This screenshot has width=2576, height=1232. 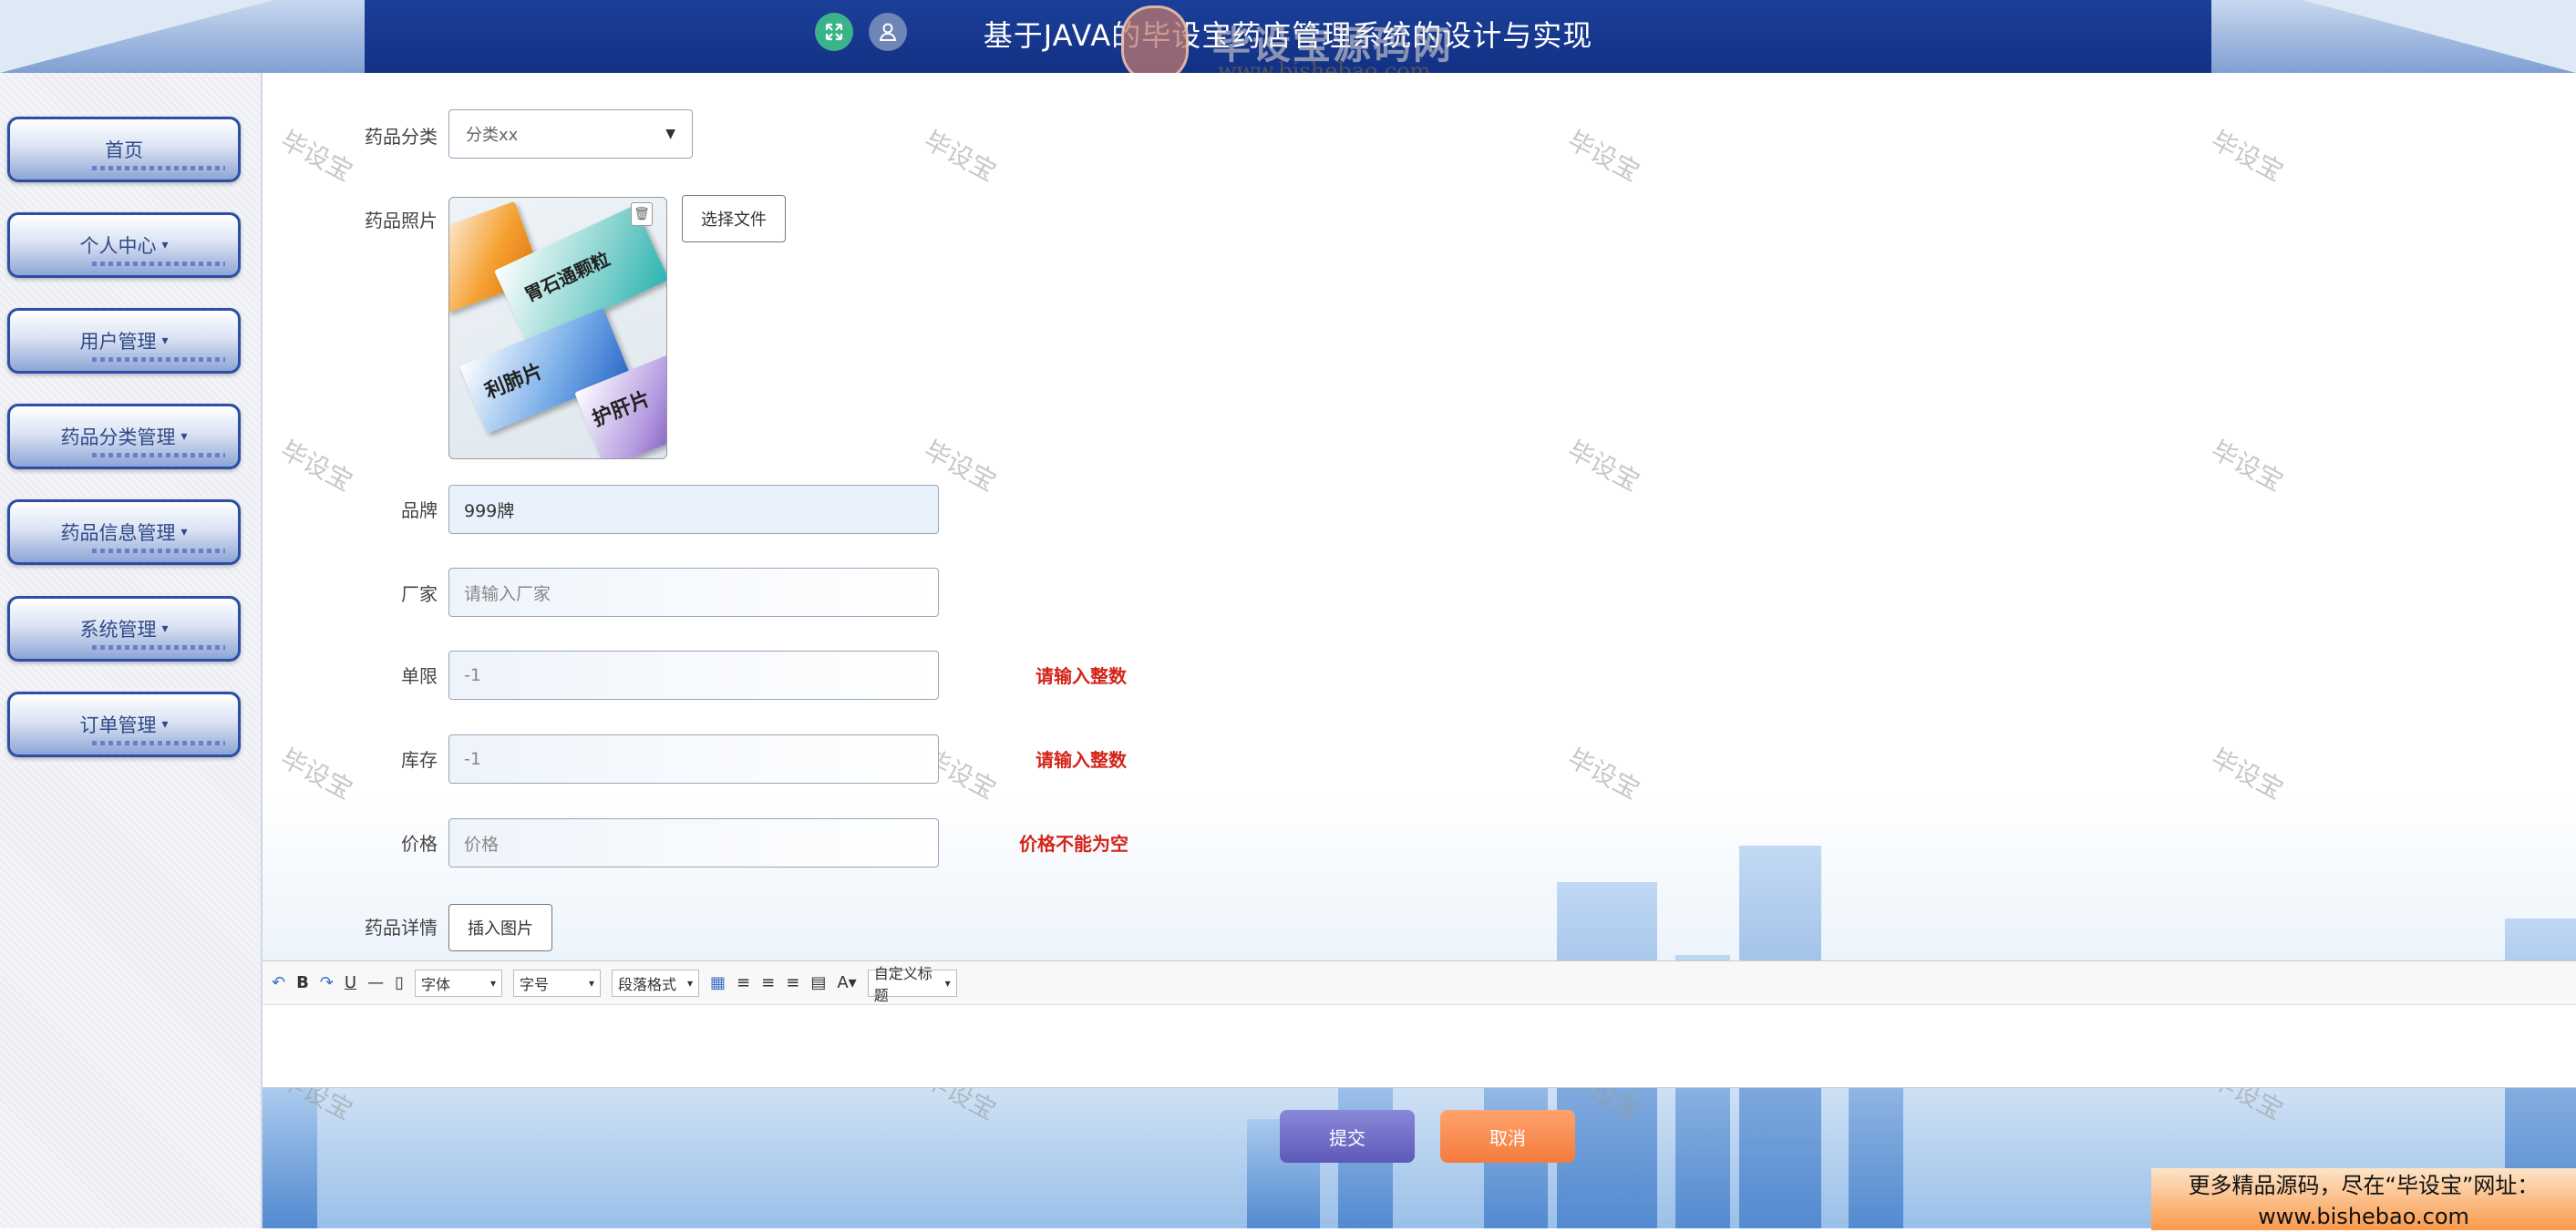 What do you see at coordinates (118, 725) in the screenshot?
I see `sidebar-item-label: 订单管理` at bounding box center [118, 725].